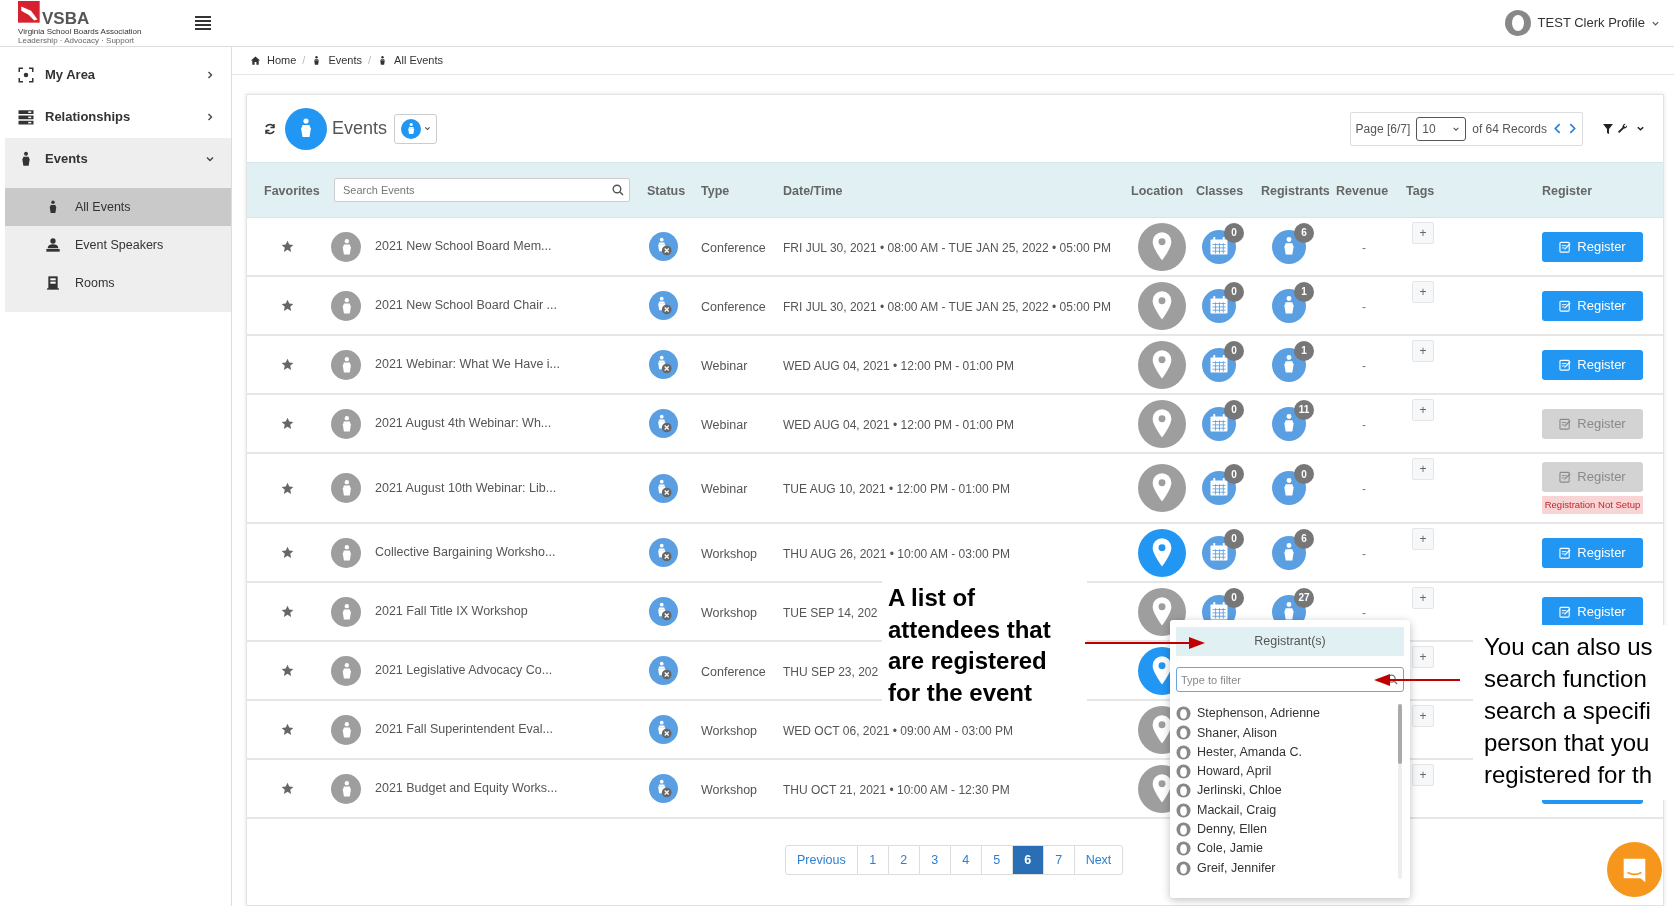 The height and width of the screenshot is (906, 1674). Describe the element at coordinates (203, 23) in the screenshot. I see `menu-icon` at that location.